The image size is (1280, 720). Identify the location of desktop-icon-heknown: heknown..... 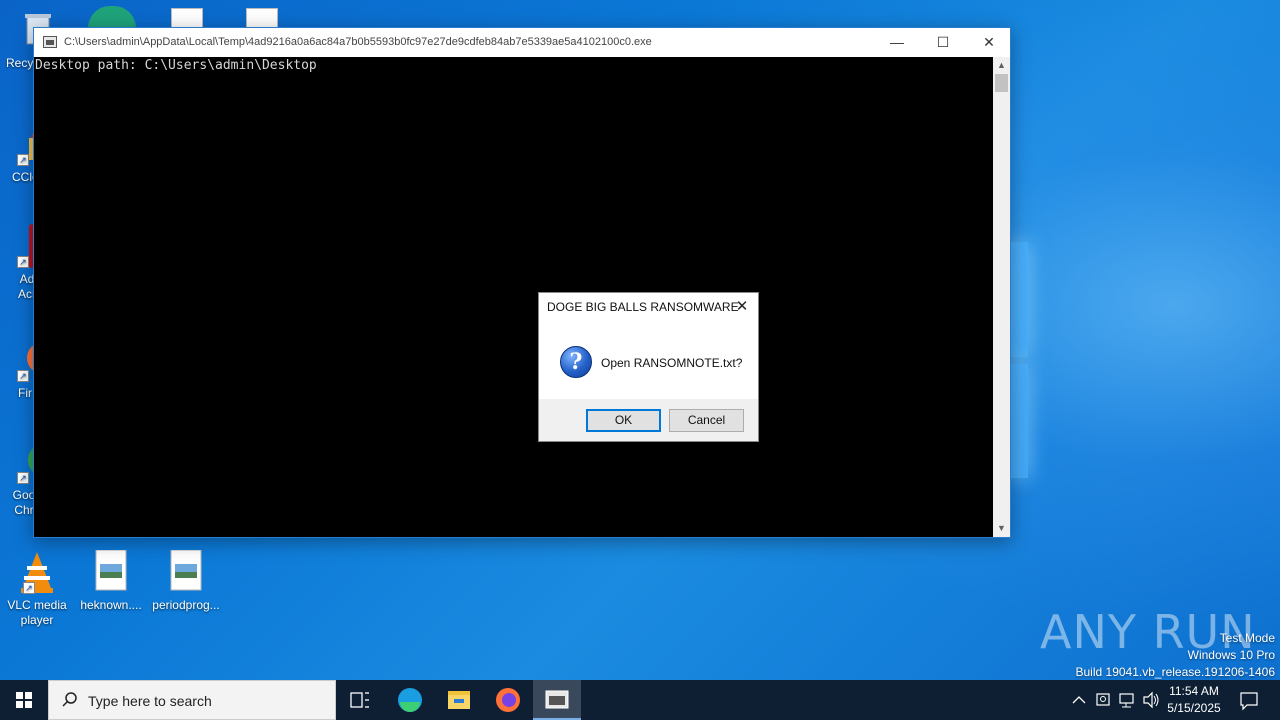
(111, 581).